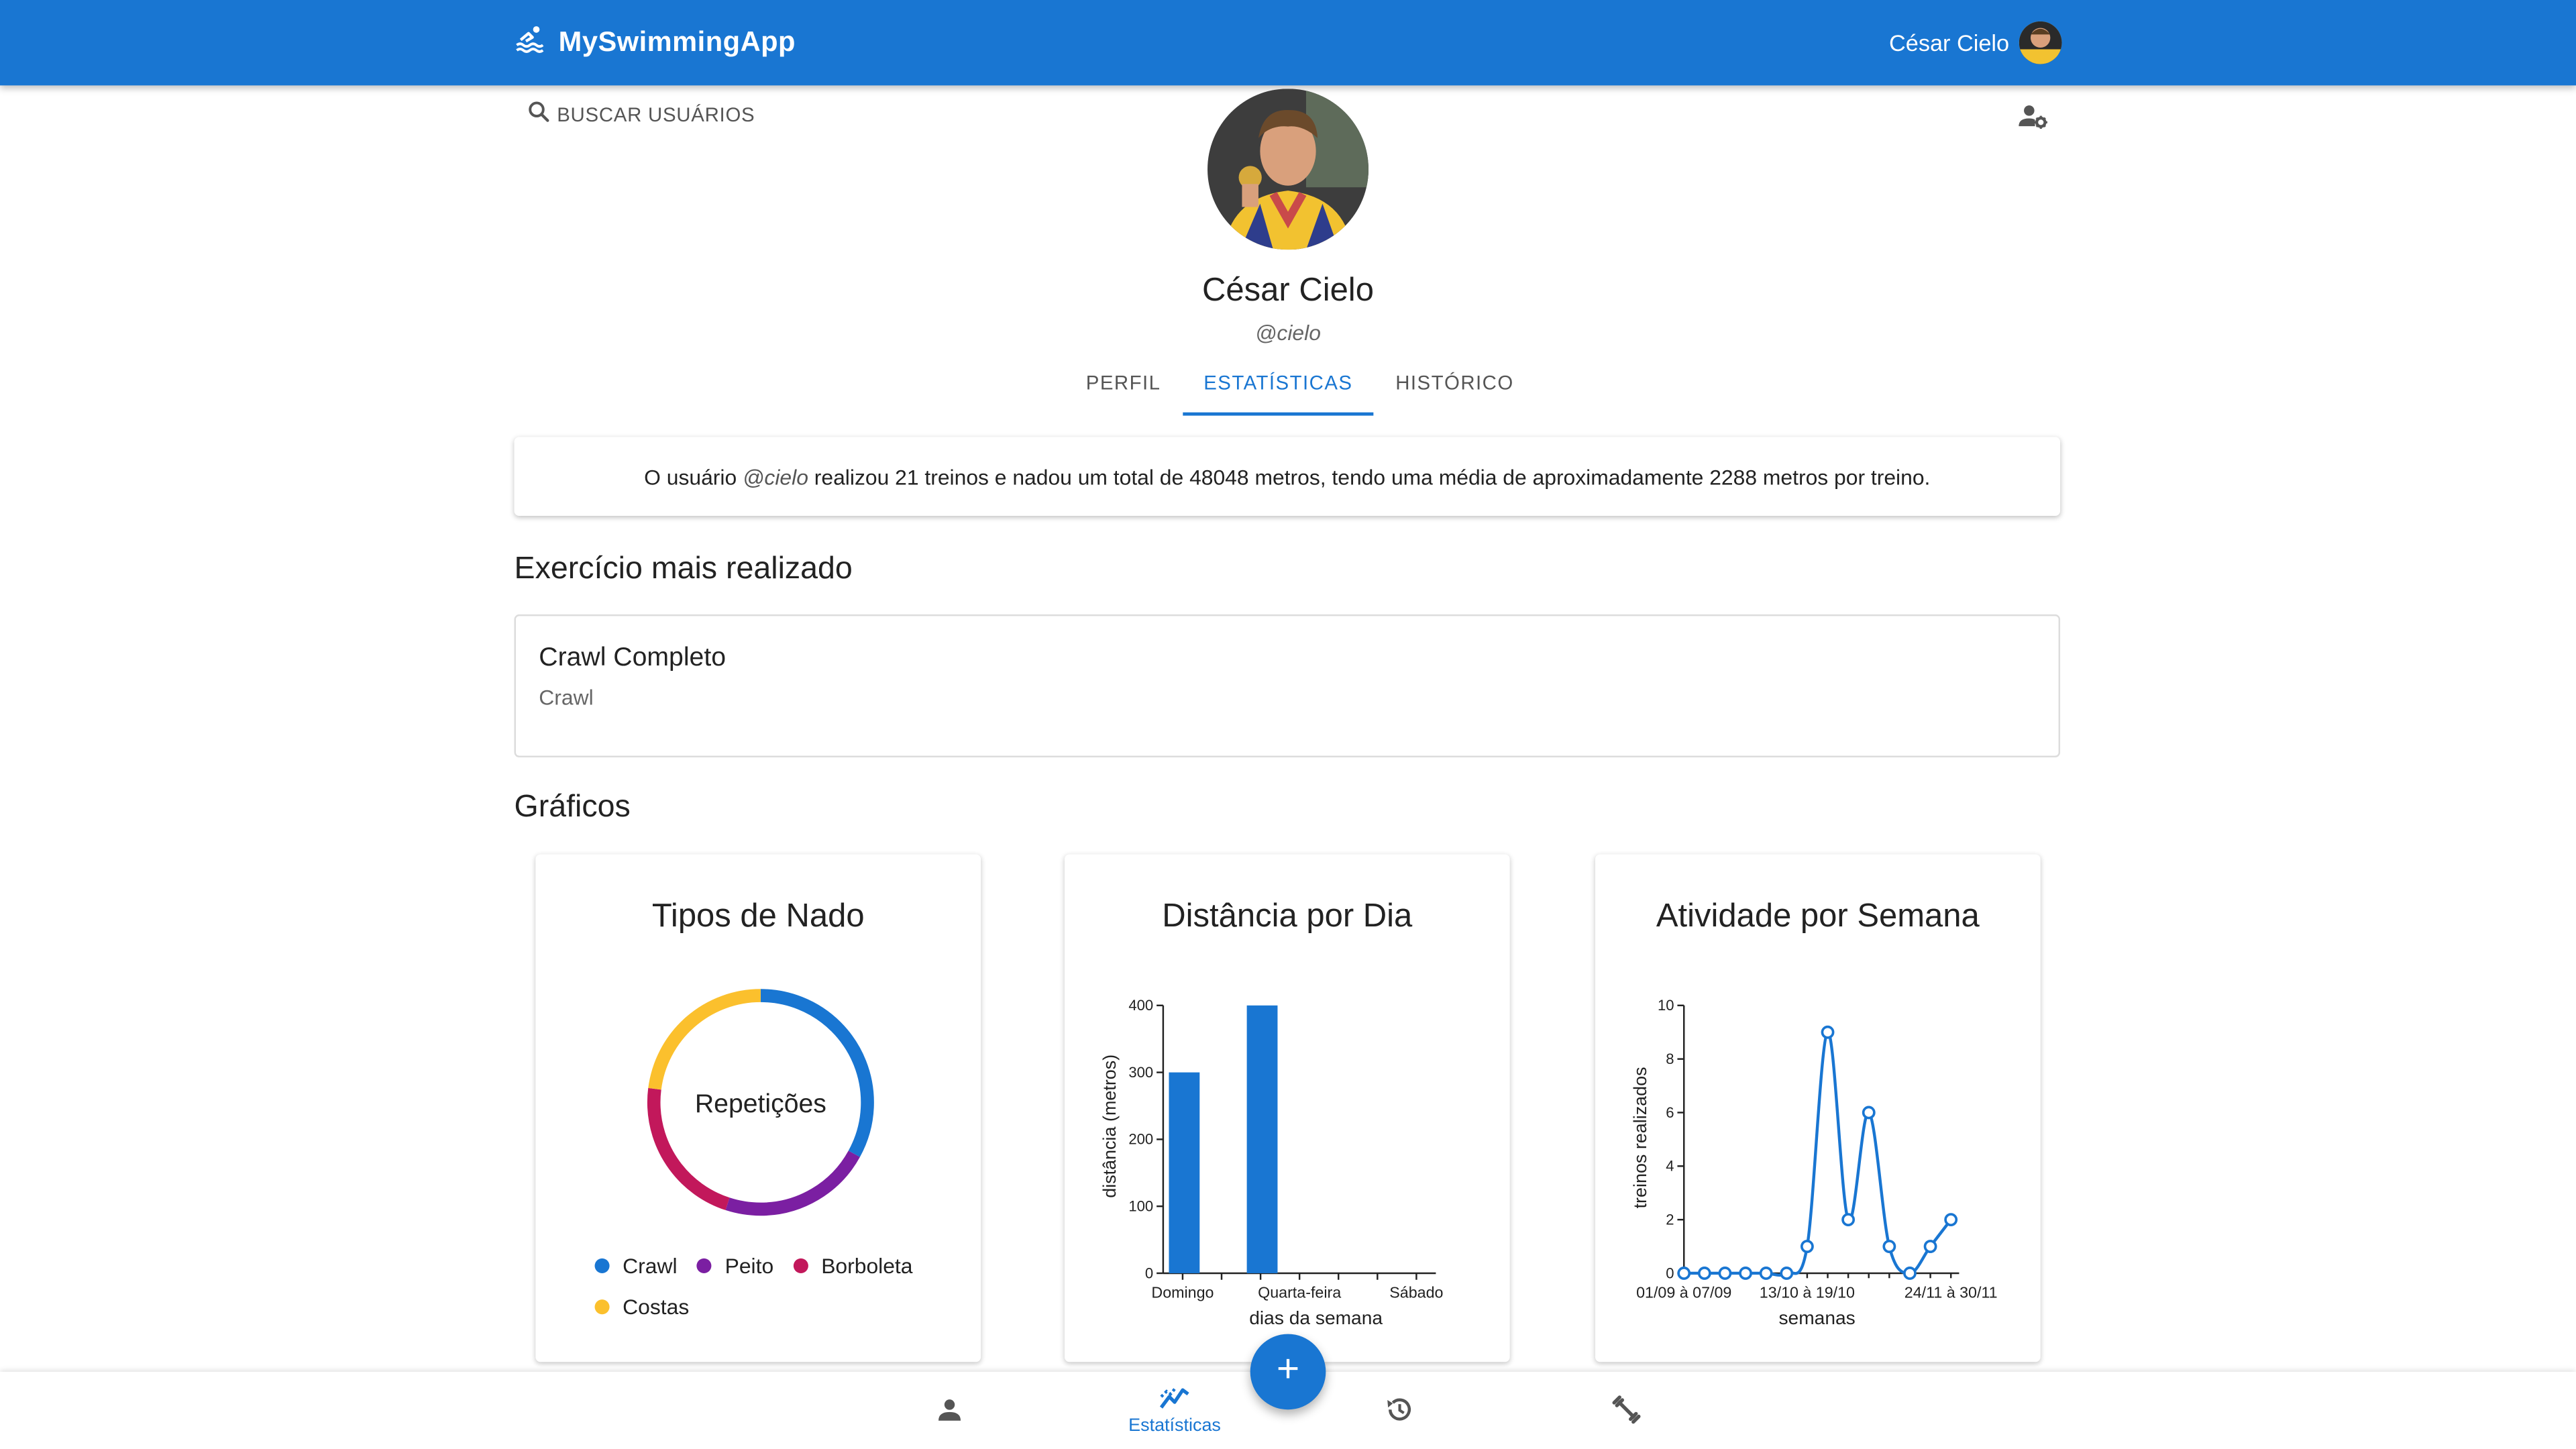 Image resolution: width=2576 pixels, height=1449 pixels. Describe the element at coordinates (566, 697) in the screenshot. I see `exercise-type: Crawl` at that location.